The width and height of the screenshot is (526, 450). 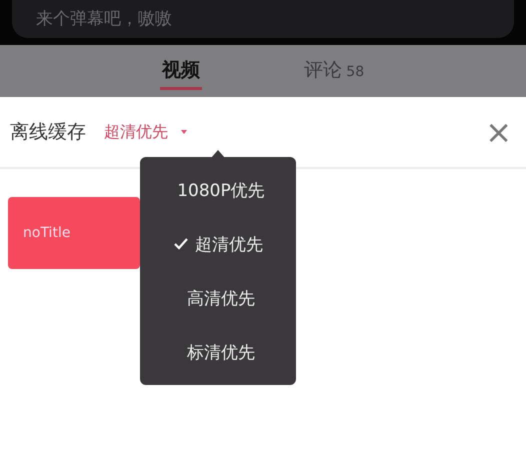 What do you see at coordinates (263, 19) in the screenshot?
I see `comment-input-field: 来个弹幕吧，嗷嗷` at bounding box center [263, 19].